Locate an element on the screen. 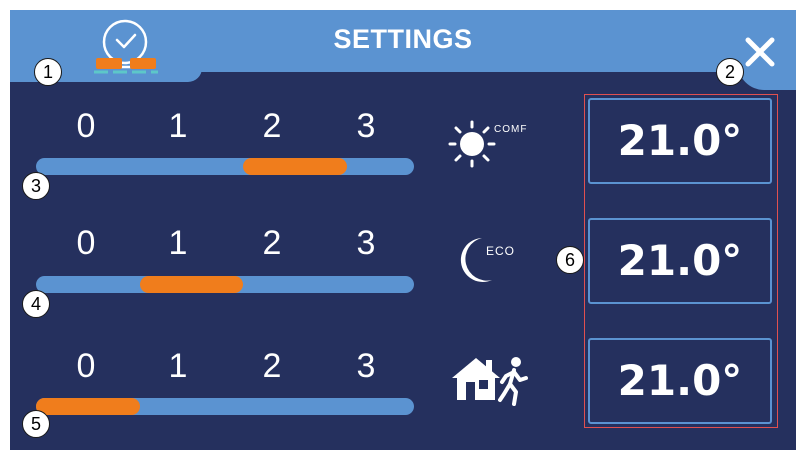 The width and height of the screenshot is (806, 460). slider-3-track is located at coordinates (225, 406).